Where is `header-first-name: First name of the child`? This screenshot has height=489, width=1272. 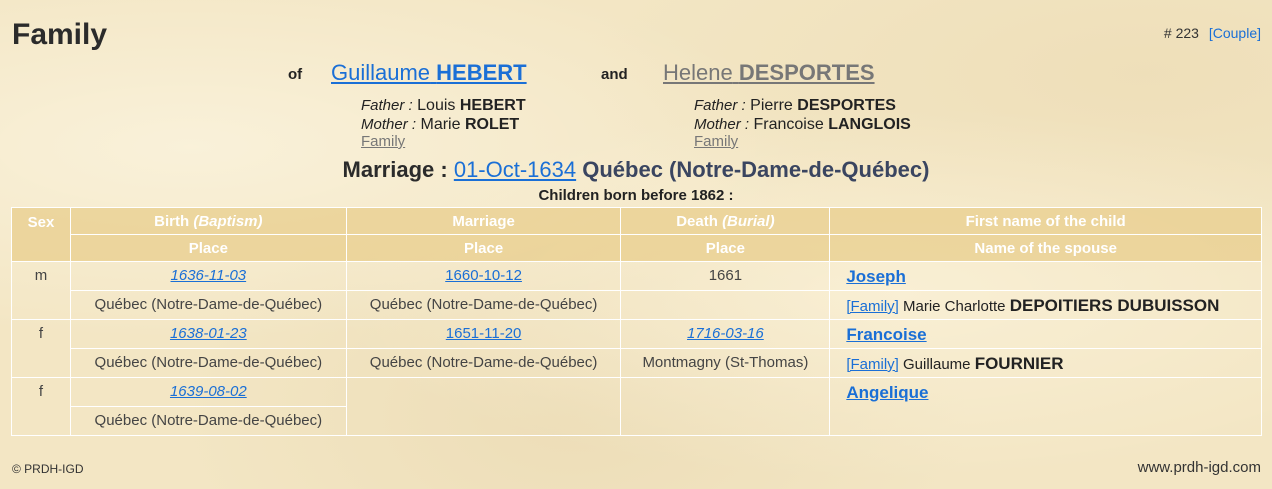
header-first-name: First name of the child is located at coordinates (1045, 221).